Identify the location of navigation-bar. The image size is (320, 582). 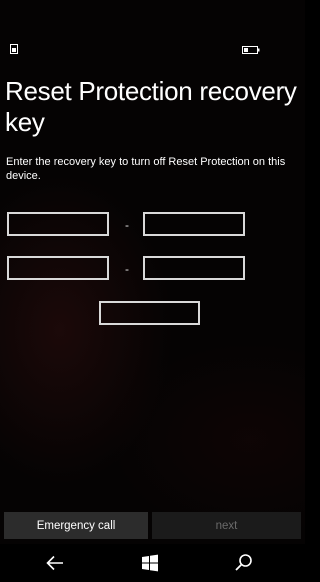
(152, 563).